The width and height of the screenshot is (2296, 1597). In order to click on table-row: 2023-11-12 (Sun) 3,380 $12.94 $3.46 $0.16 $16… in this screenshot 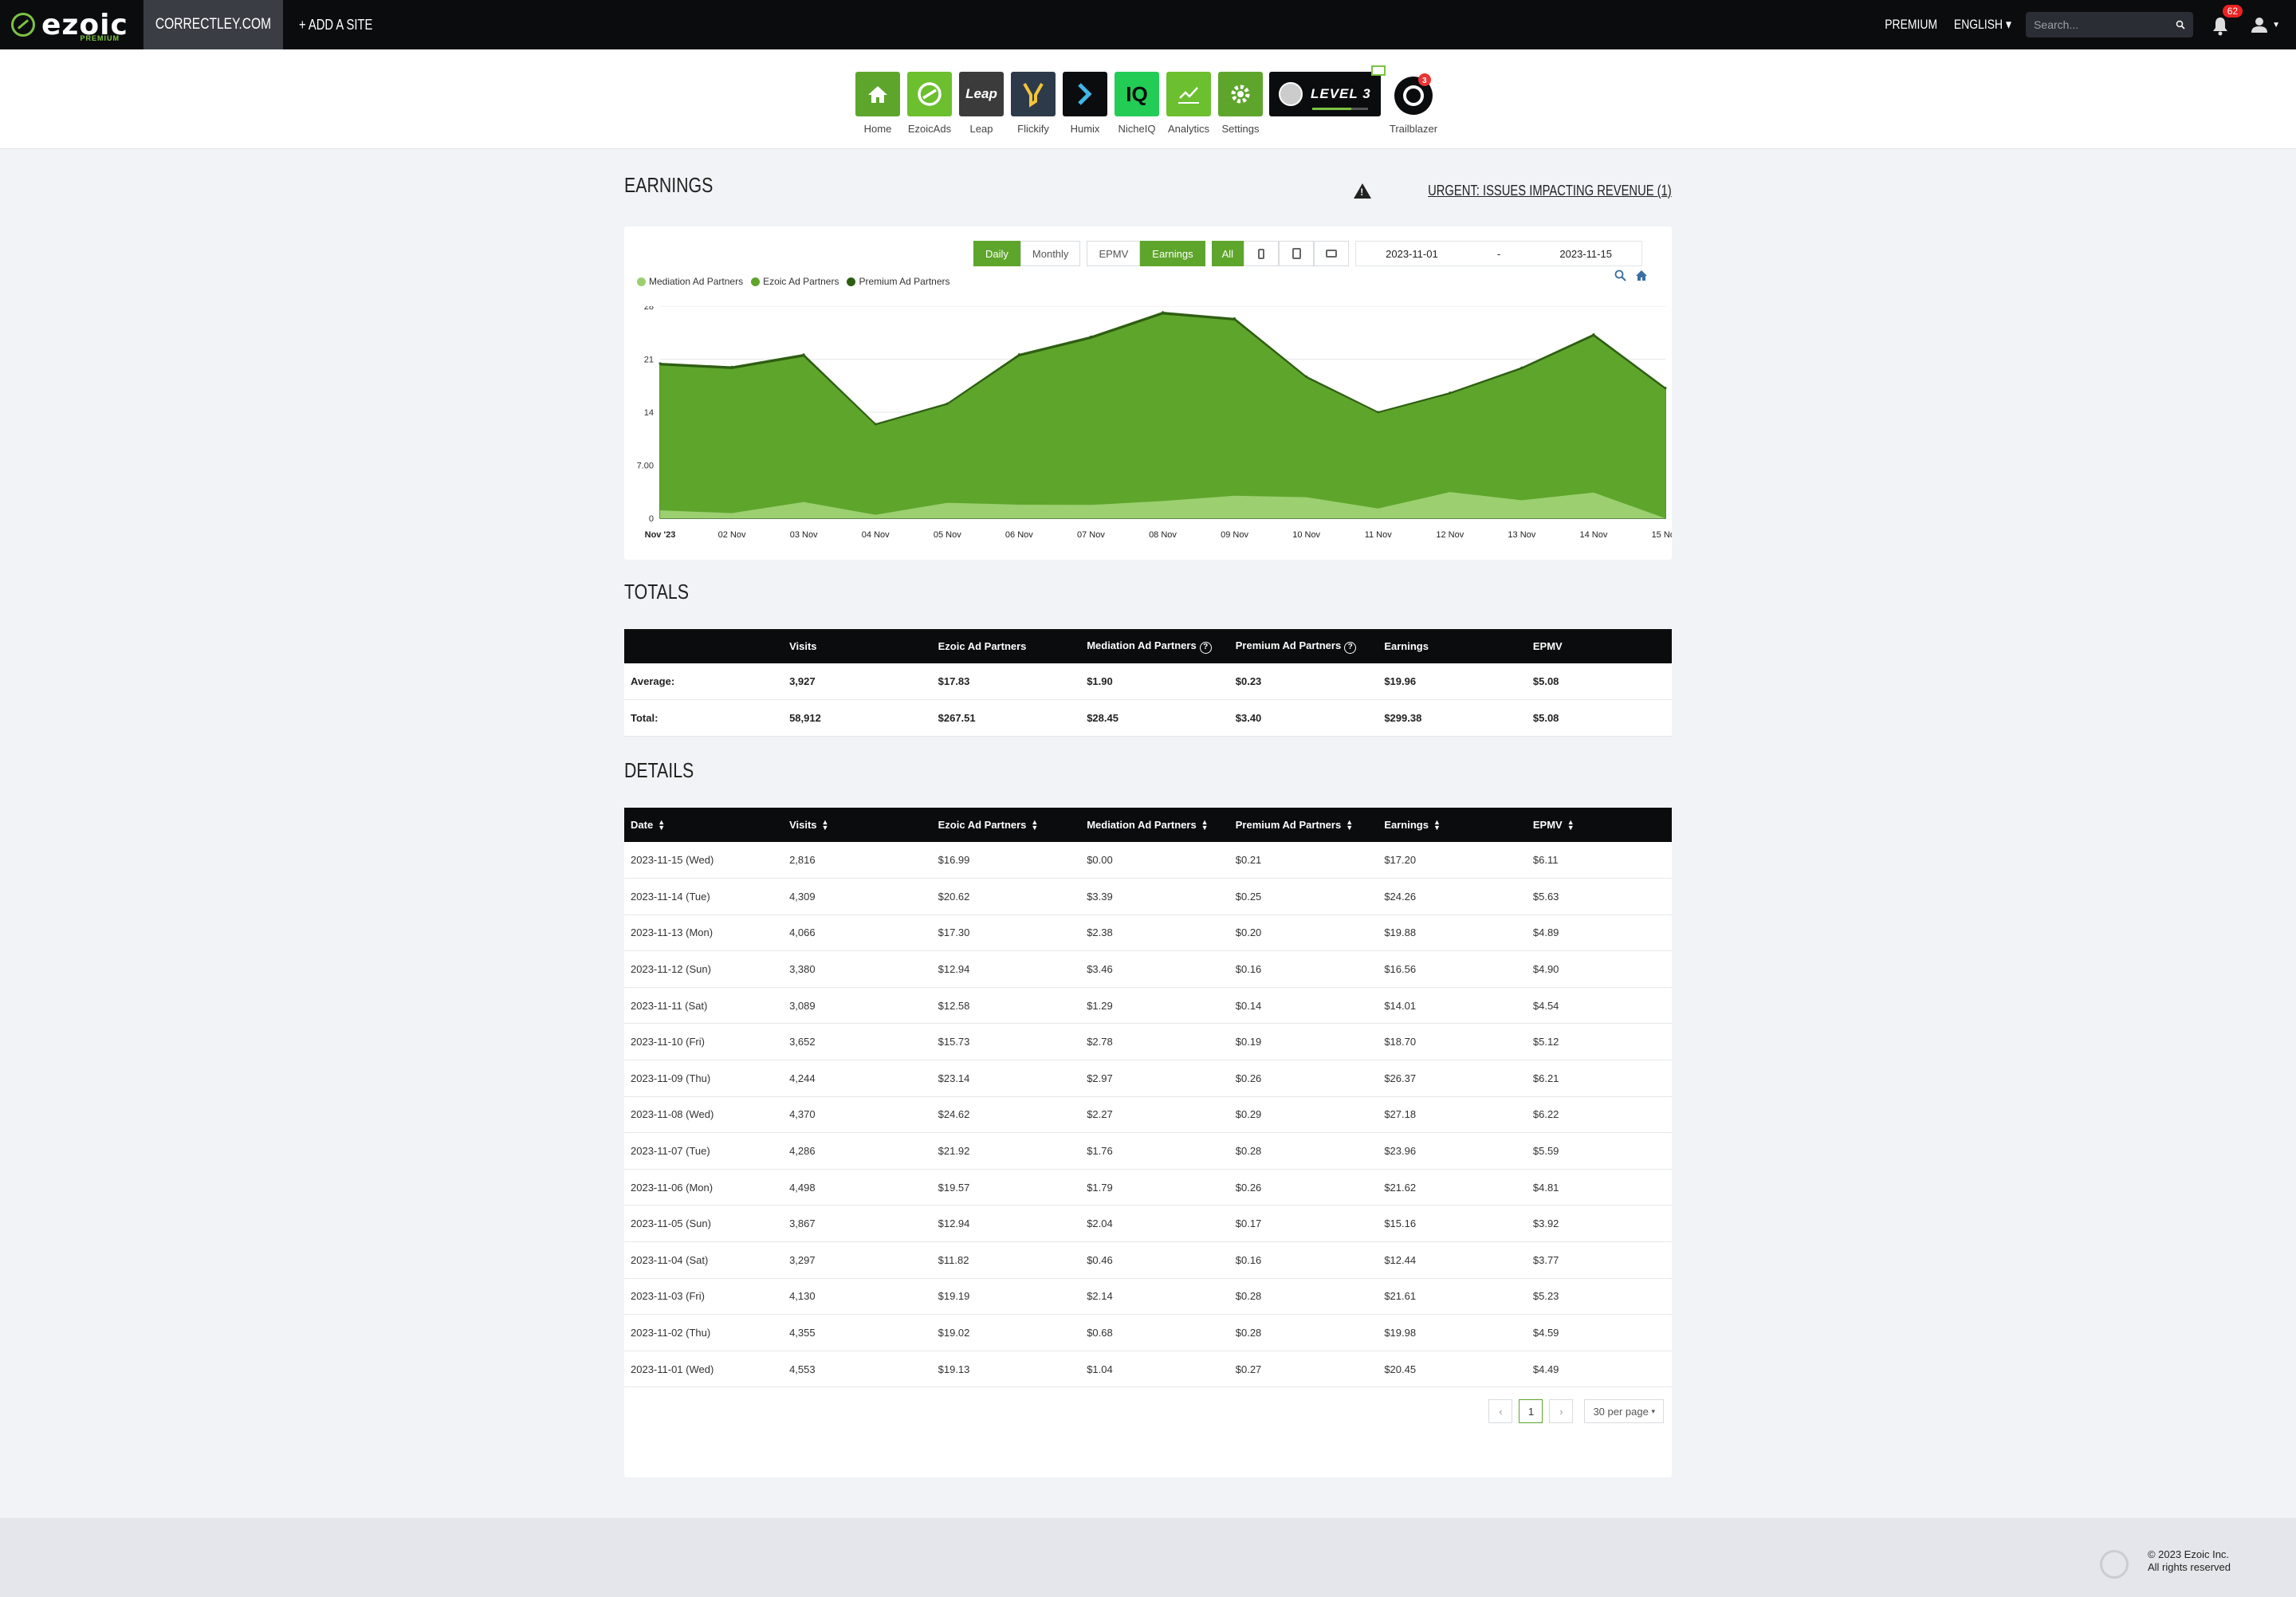, I will do `click(1148, 969)`.